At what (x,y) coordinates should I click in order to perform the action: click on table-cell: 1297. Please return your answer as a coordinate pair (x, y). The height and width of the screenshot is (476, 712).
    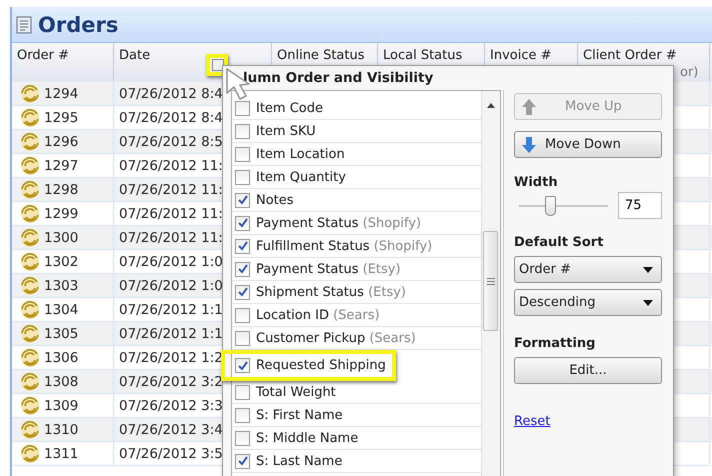
    Looking at the image, I should click on (61, 166).